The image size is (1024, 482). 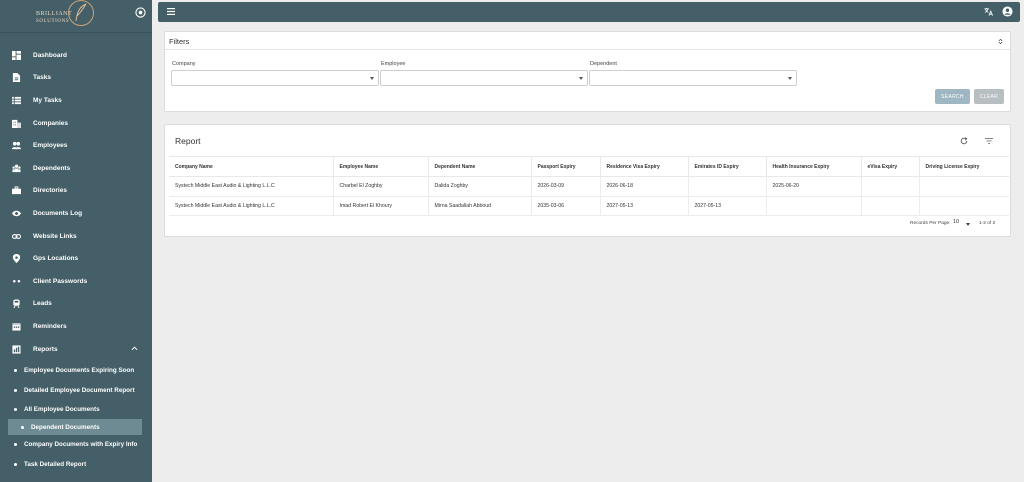 I want to click on submenu-item-task-detailed-report: Task Detailed Report, so click(x=76, y=464).